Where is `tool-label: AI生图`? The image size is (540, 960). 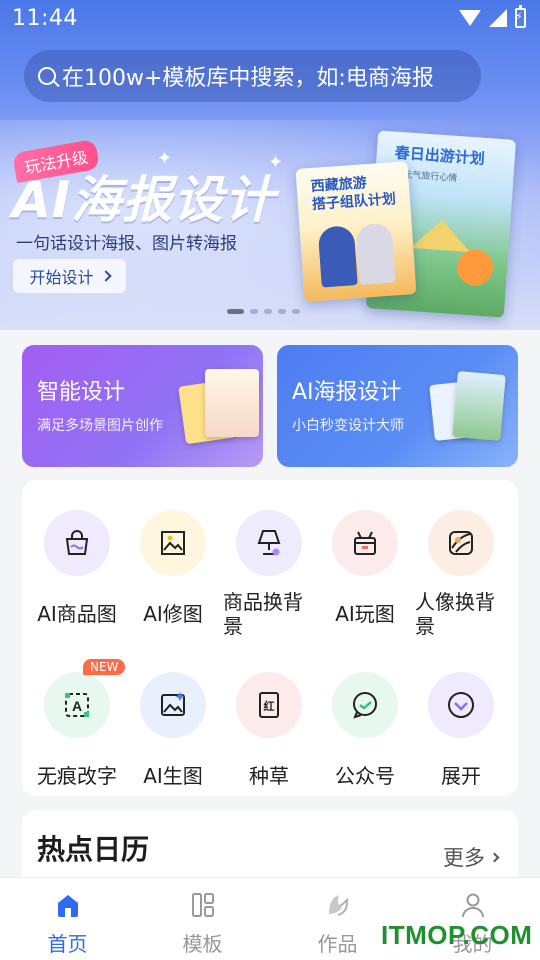 tool-label: AI生图 is located at coordinates (173, 776).